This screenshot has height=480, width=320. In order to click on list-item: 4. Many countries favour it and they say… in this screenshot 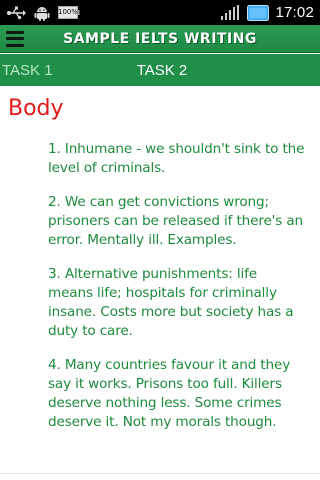, I will do `click(169, 393)`.